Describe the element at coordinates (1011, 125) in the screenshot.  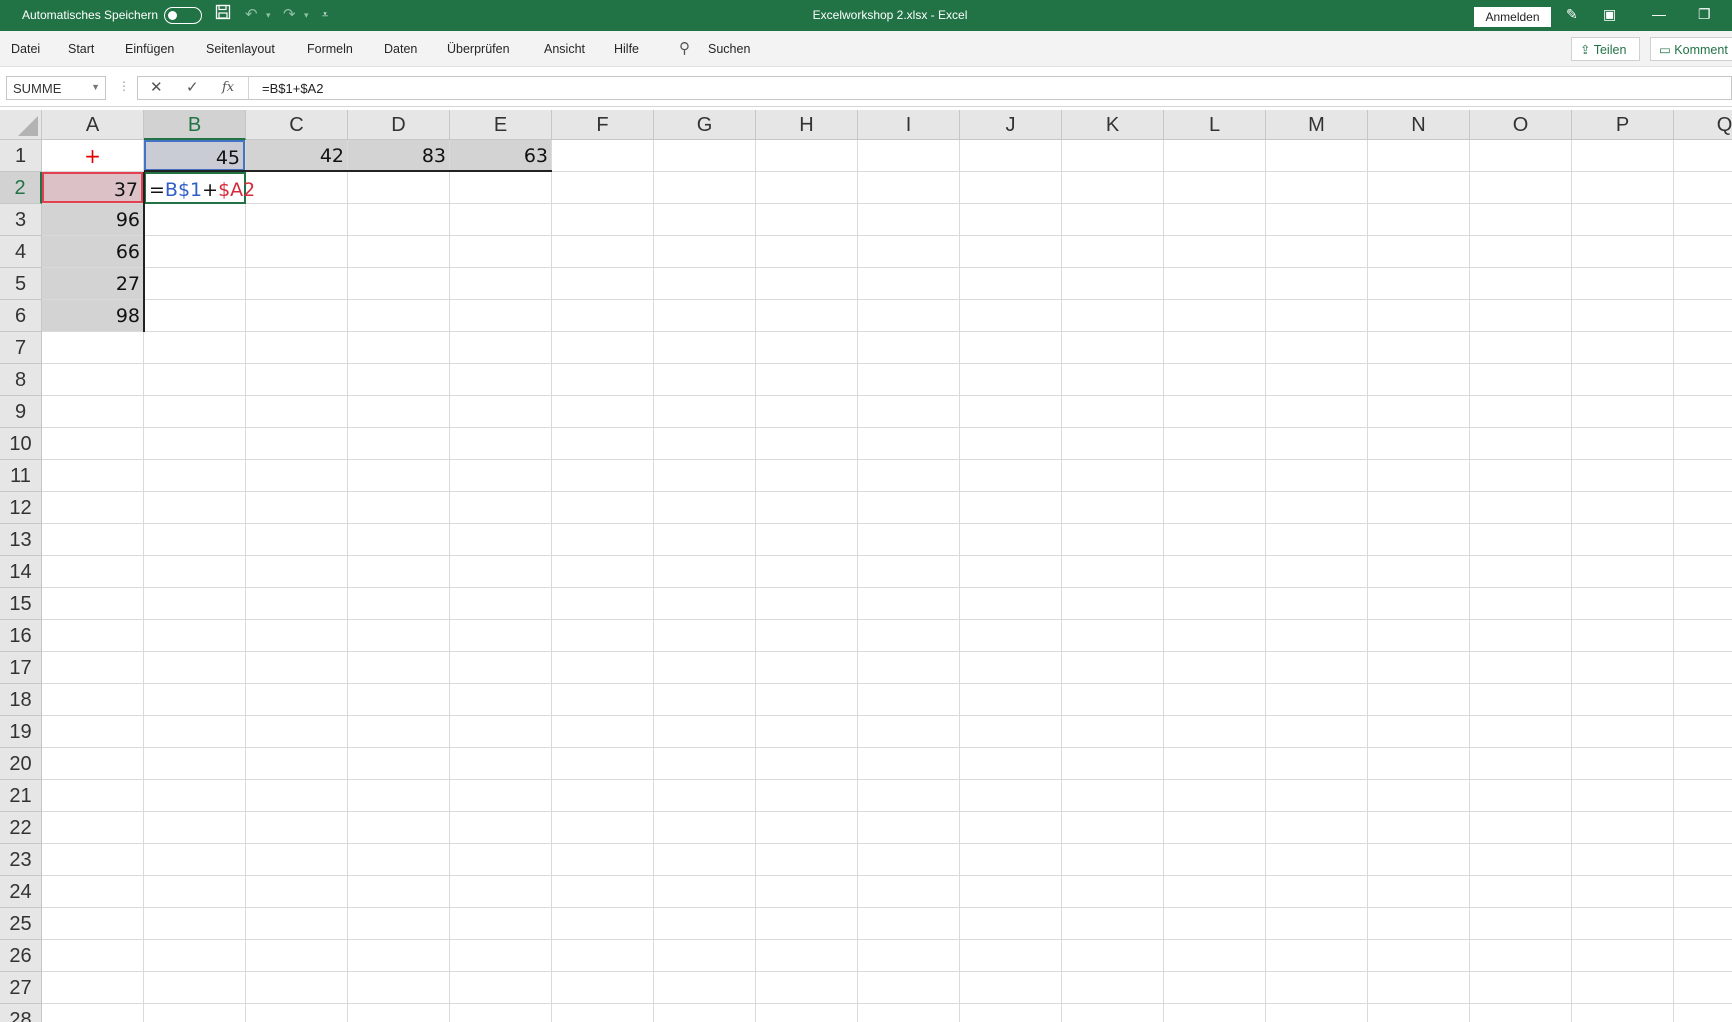
I see `column-header-j: J` at that location.